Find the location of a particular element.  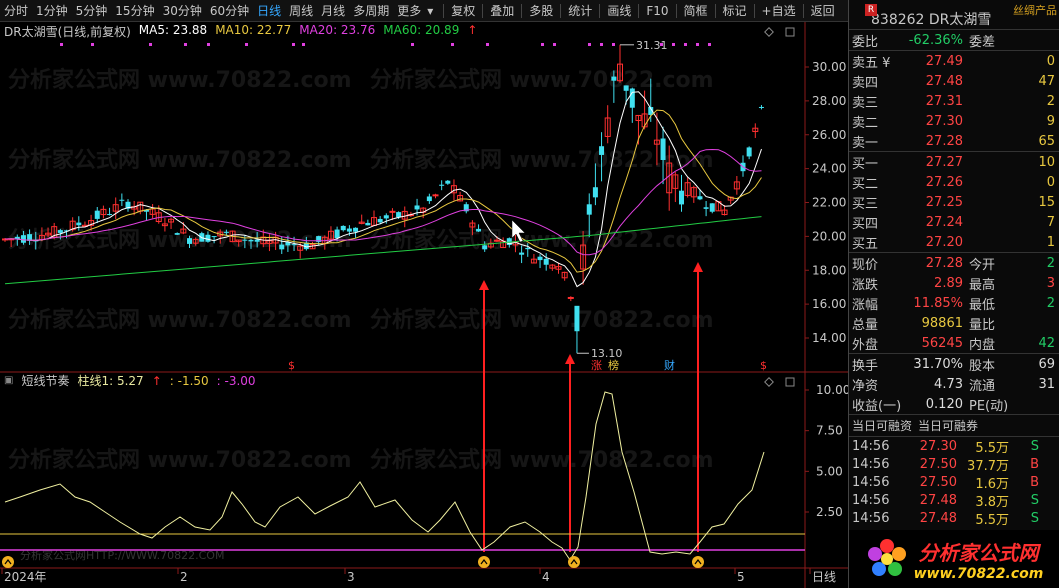

order-price: 27.49 is located at coordinates (944, 61).